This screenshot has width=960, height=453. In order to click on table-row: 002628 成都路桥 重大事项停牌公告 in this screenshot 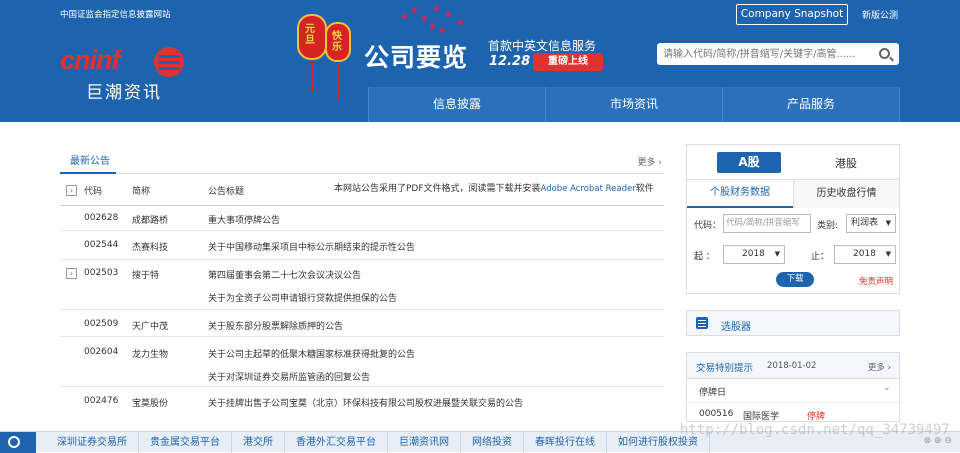, I will do `click(362, 218)`.